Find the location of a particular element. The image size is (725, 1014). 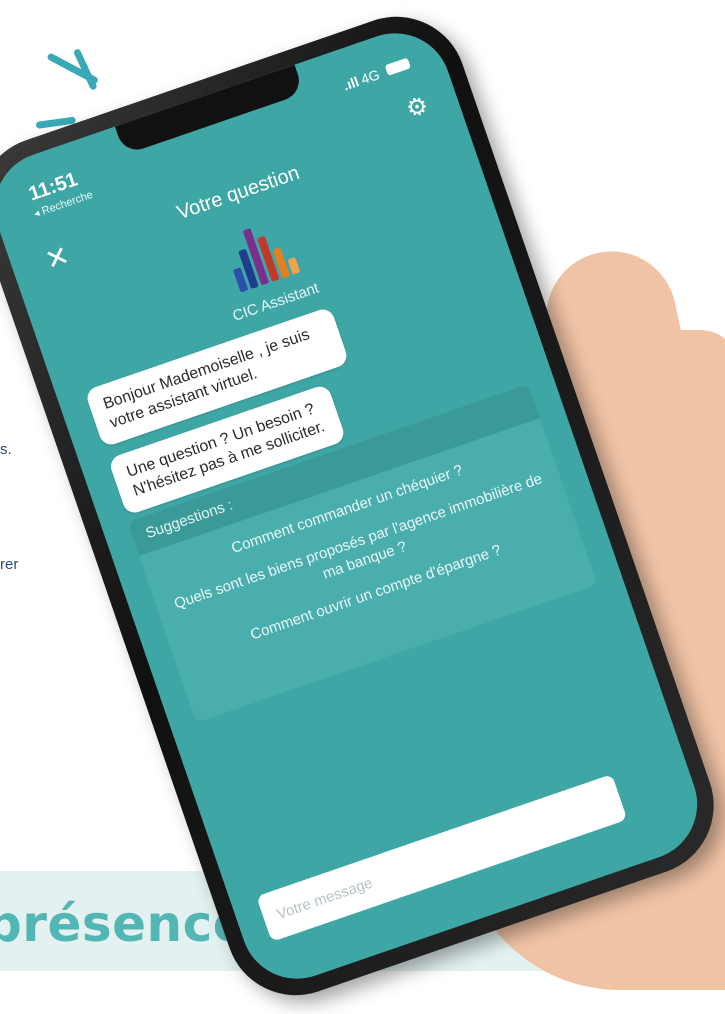

battery-icon is located at coordinates (397, 66).